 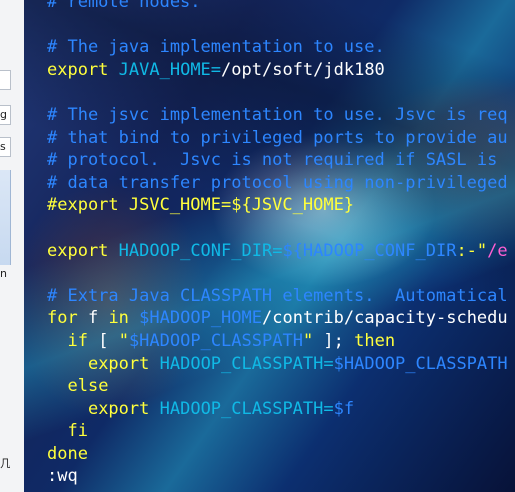 I want to click on adjacent-field: g, so click(x=5, y=115).